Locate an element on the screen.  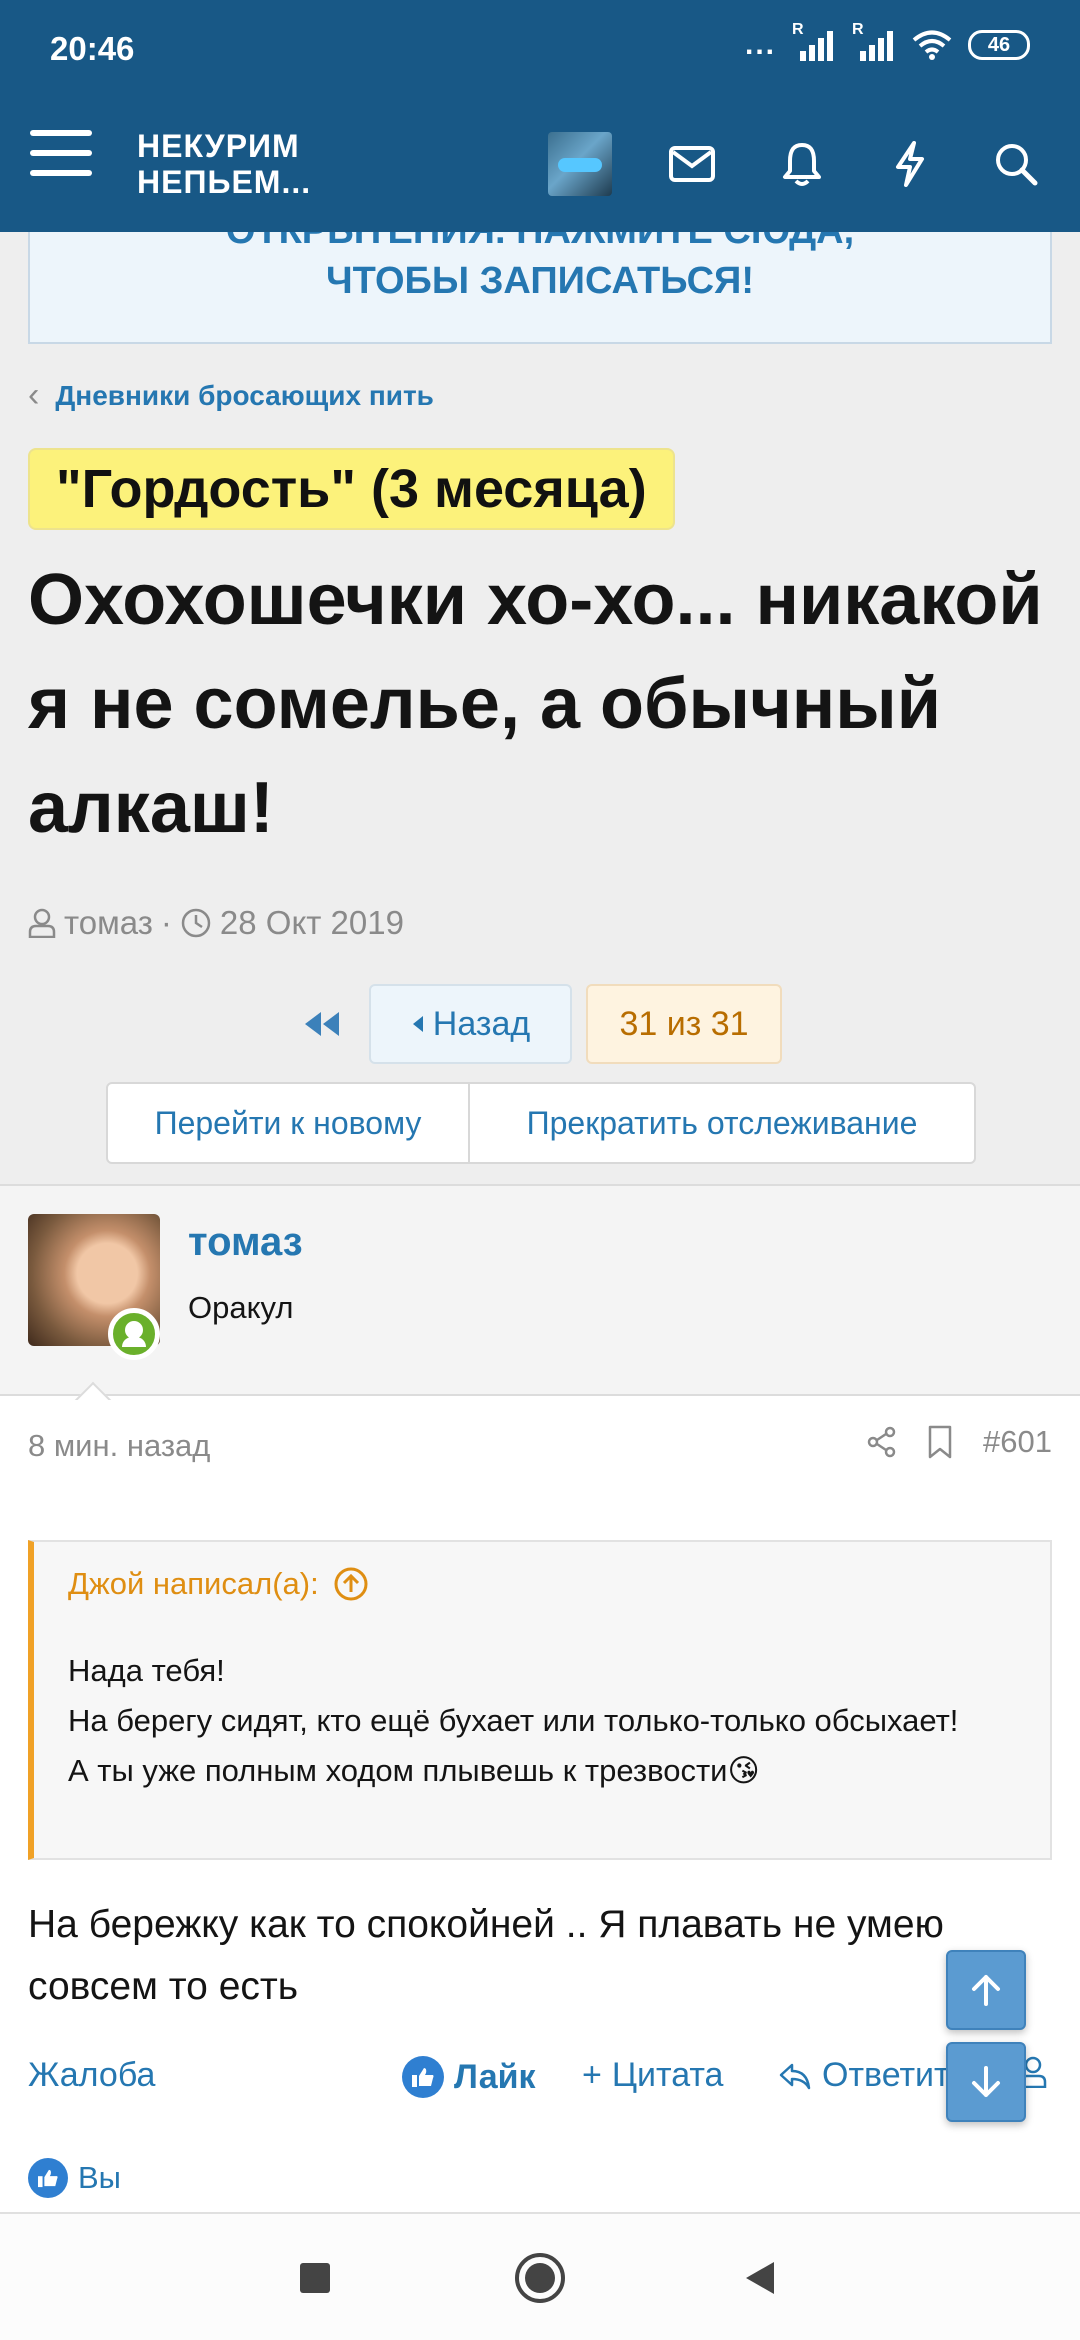
post-time: 8 мин. назад is located at coordinates (119, 1446).